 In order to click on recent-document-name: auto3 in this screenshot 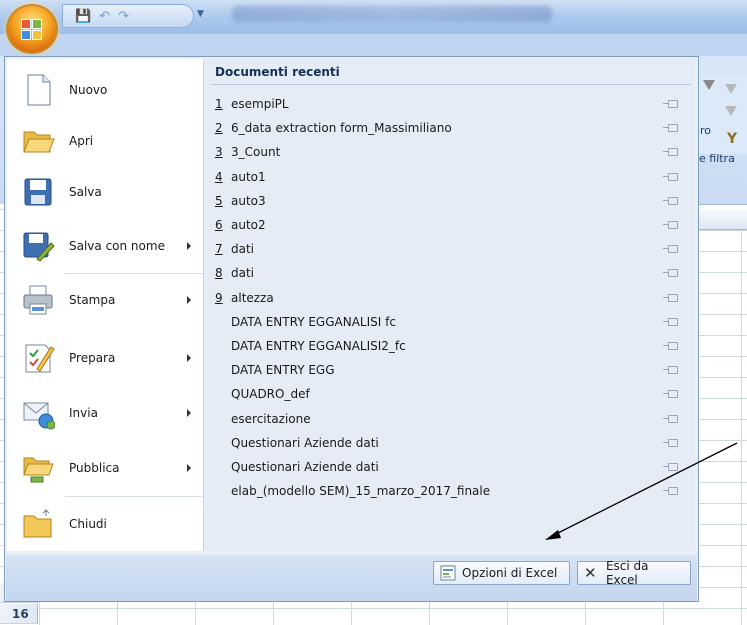, I will do `click(248, 200)`.